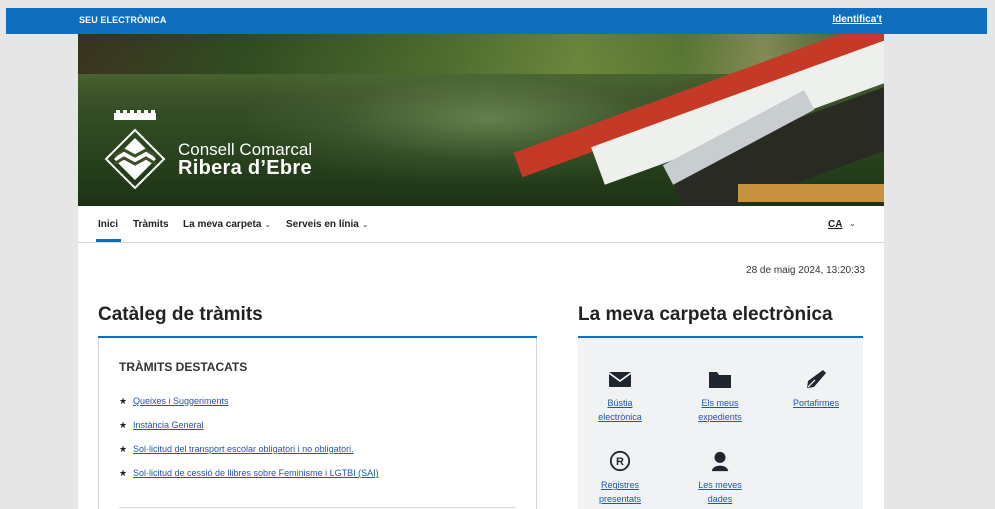 This screenshot has width=995, height=509. What do you see at coordinates (619, 485) in the screenshot?
I see `tile-label-line1: Registres` at bounding box center [619, 485].